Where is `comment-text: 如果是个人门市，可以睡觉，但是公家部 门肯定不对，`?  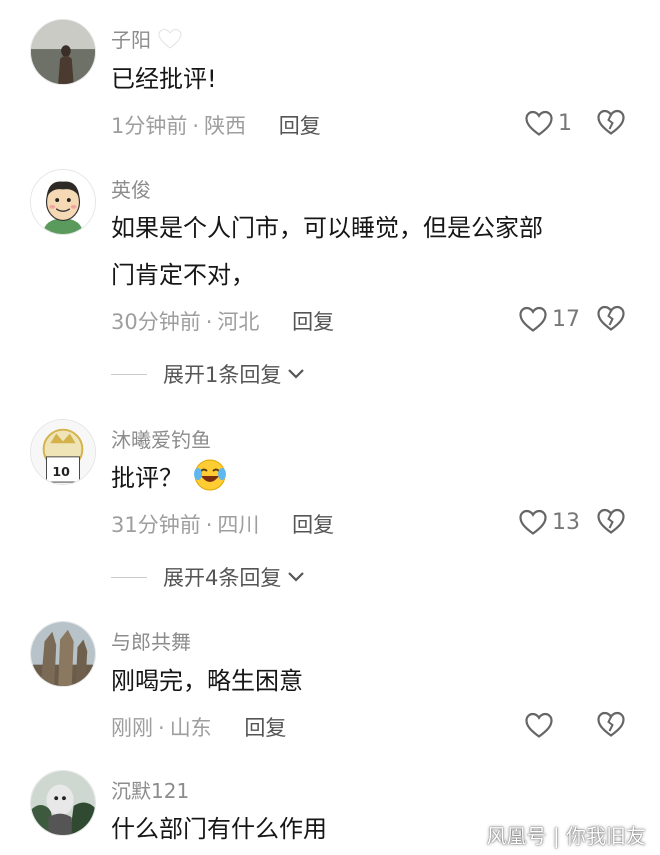 comment-text: 如果是个人门市，可以睡觉，但是公家部 门肯定不对， is located at coordinates (366, 252).